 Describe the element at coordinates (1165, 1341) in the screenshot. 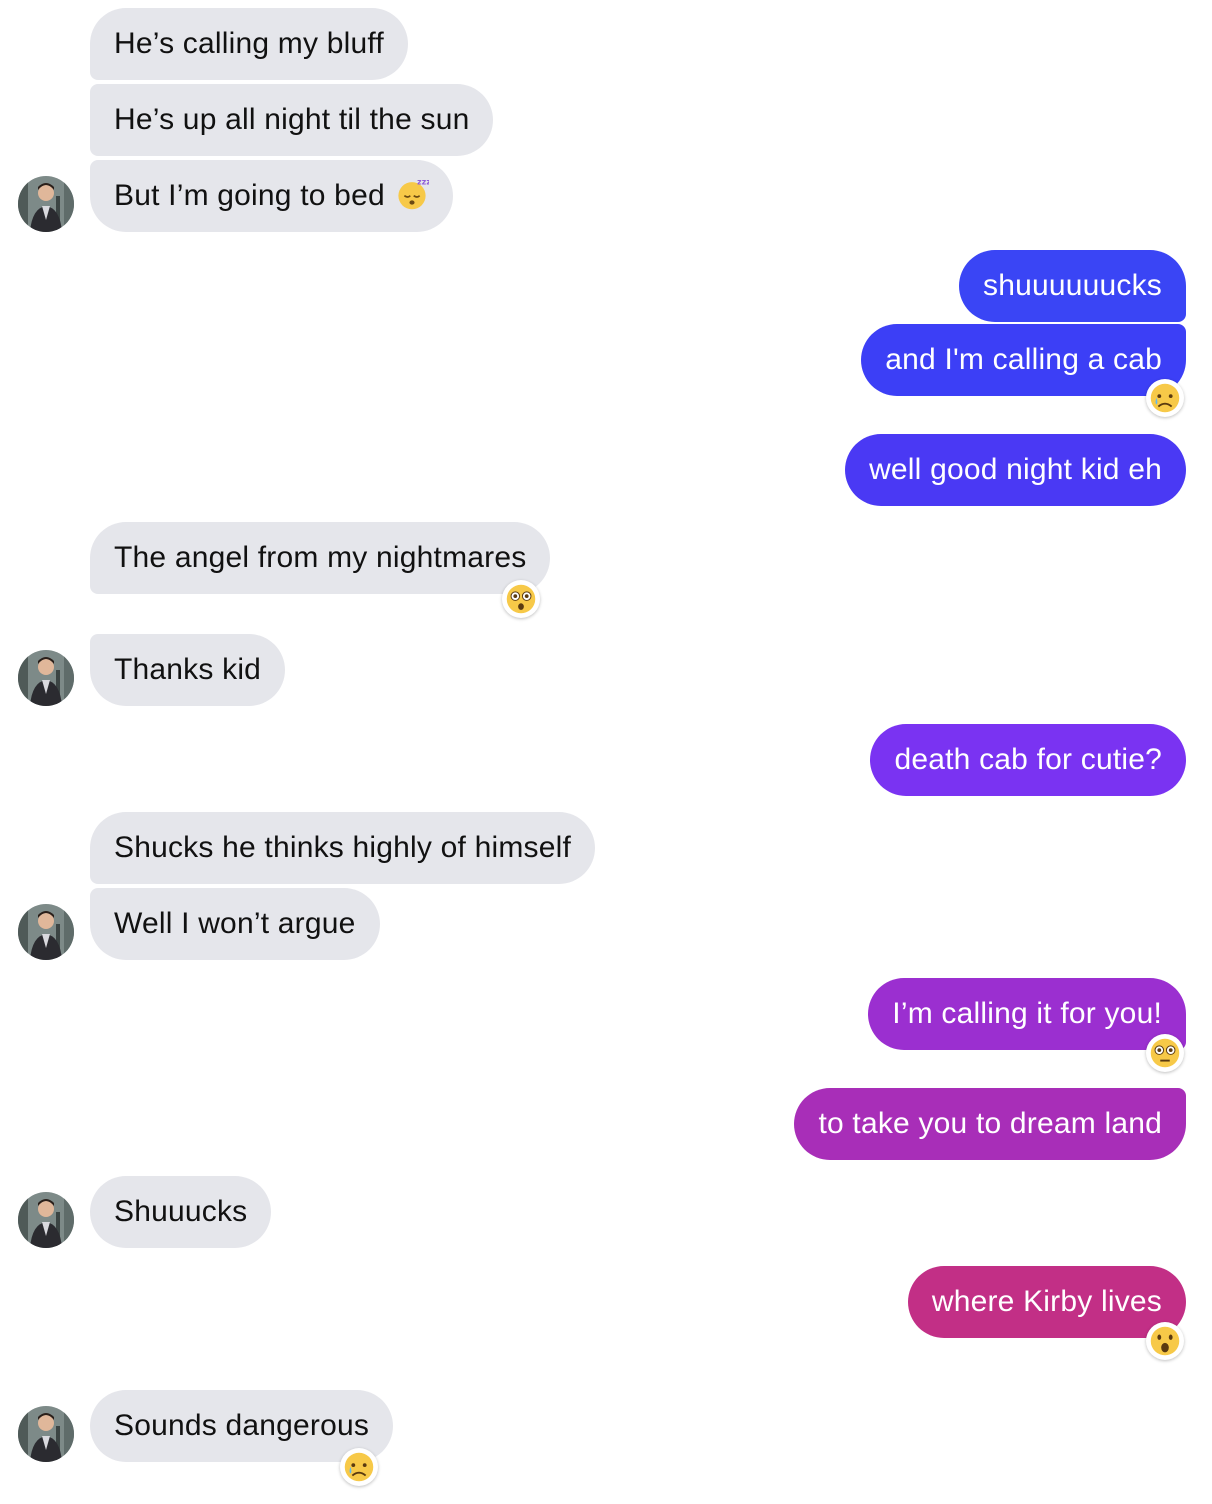

I see `astonished-face-icon` at that location.